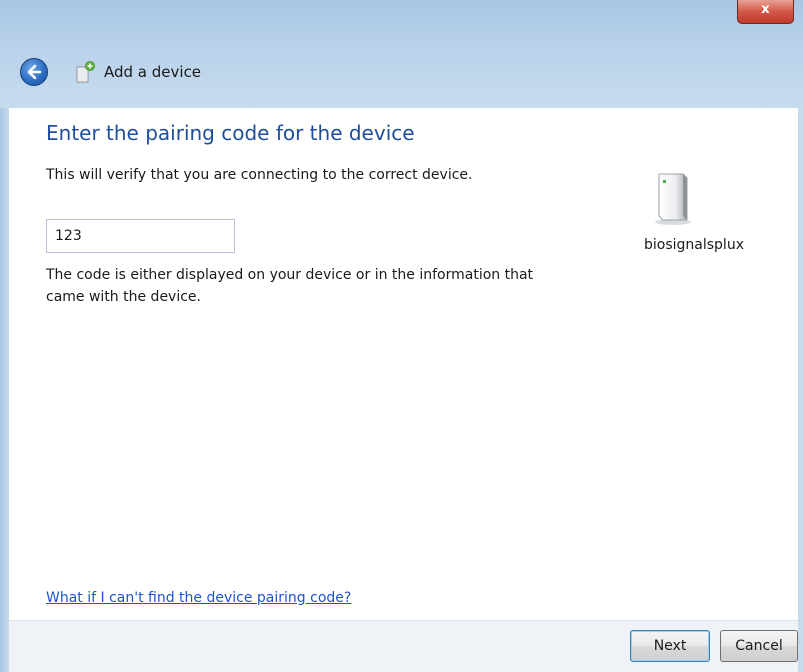  I want to click on close-button: x, so click(765, 12).